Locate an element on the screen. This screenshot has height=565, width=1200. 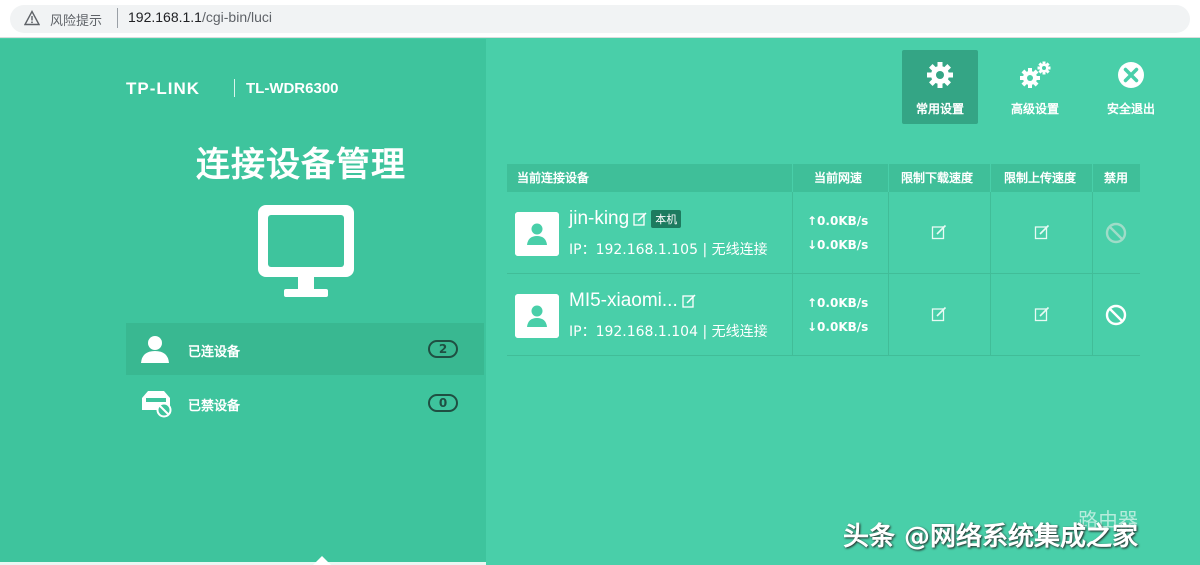
table-header: 当前连接设备 当前网速 限制下载速度 限制上传速度 禁用 is located at coordinates (823, 178).